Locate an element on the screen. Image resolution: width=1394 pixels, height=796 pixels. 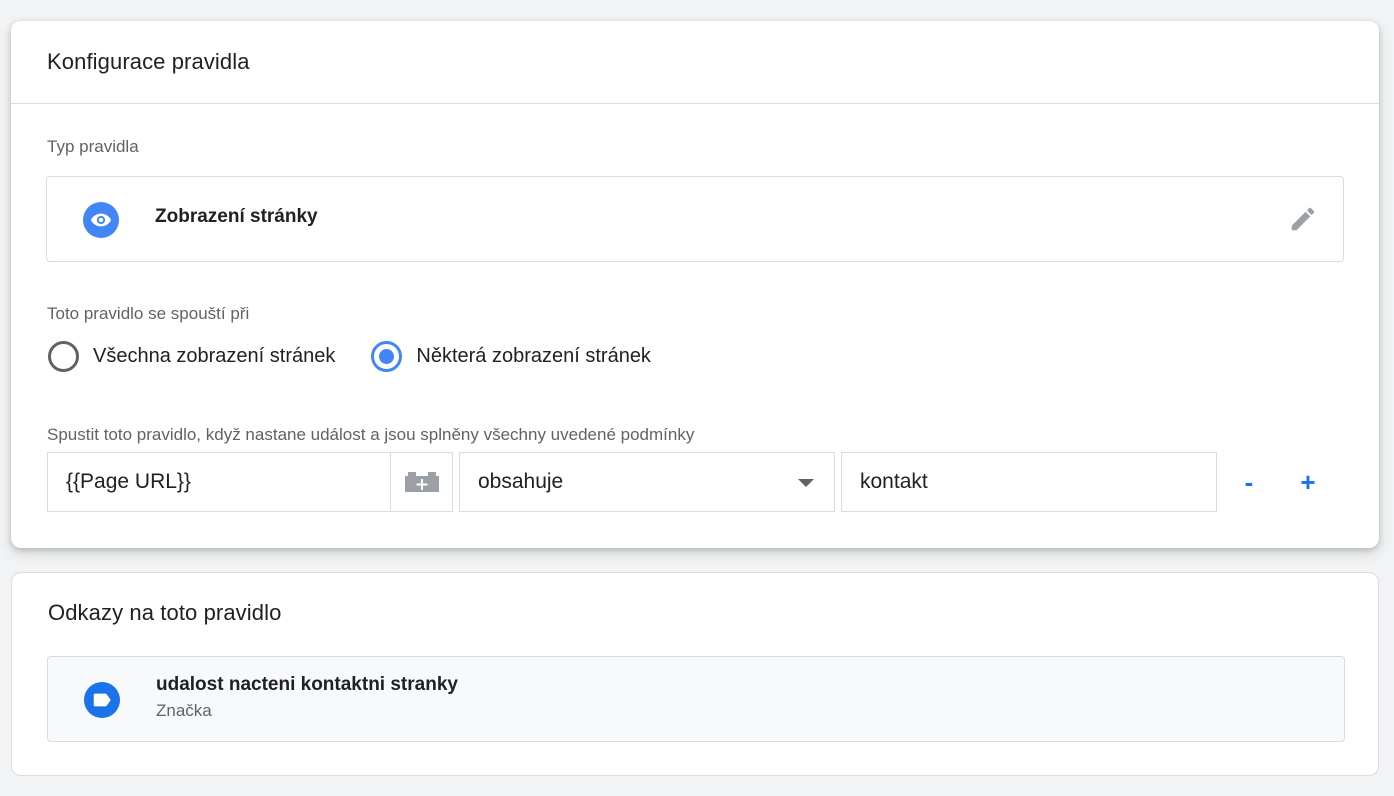
operator-value: obsahuje is located at coordinates (521, 481).